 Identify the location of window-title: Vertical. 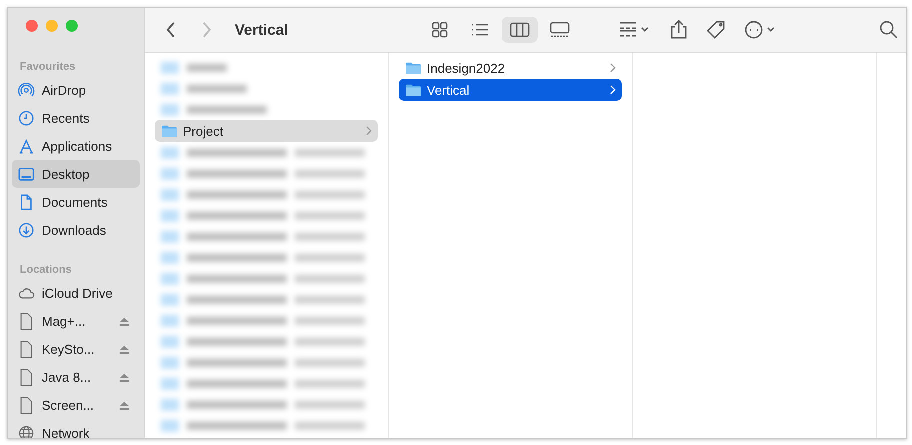
(261, 30).